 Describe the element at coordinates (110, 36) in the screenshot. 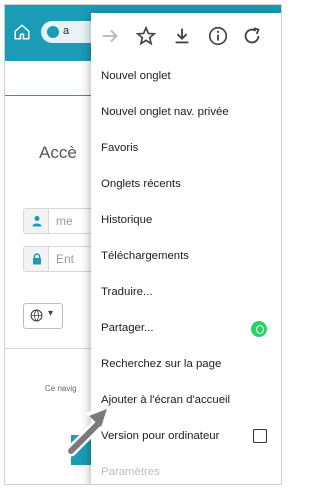

I see `forward-icon` at that location.